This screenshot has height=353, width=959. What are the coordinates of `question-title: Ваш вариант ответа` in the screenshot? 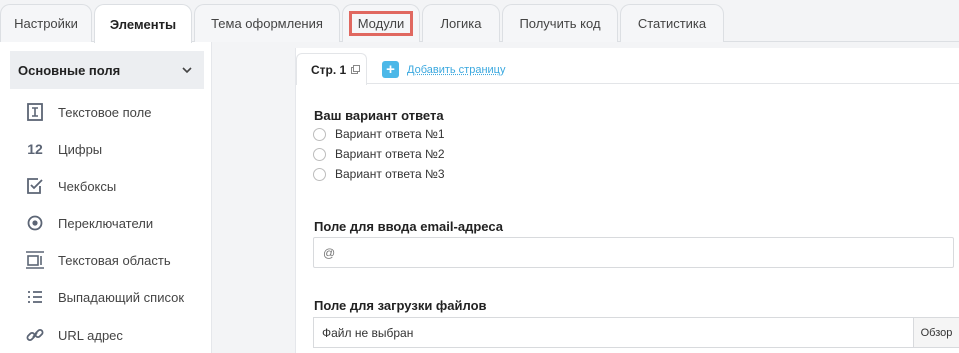 It's located at (379, 115).